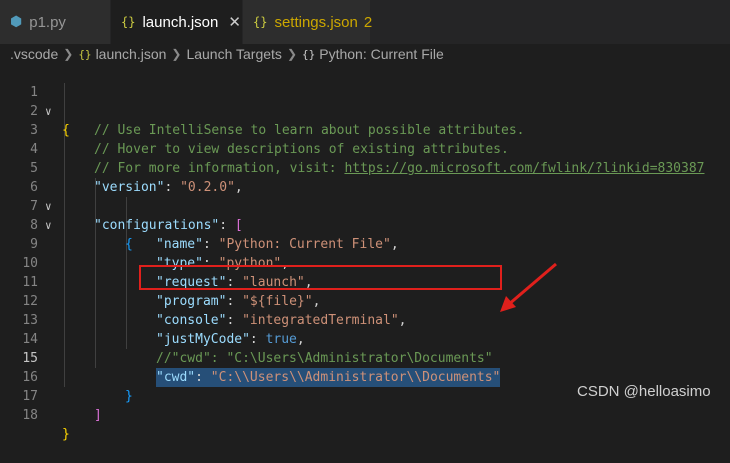  What do you see at coordinates (365, 224) in the screenshot?
I see `code-line: 8 "name": "Python: Current File",` at bounding box center [365, 224].